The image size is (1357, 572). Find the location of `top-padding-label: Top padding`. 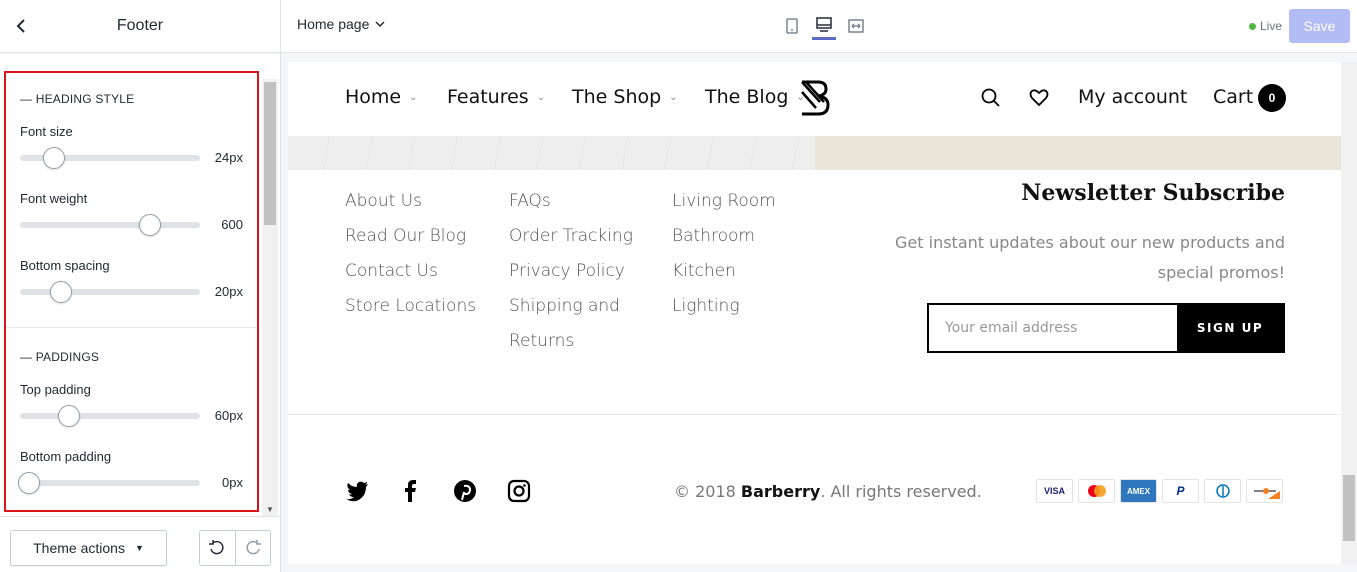

top-padding-label: Top padding is located at coordinates (55, 389).